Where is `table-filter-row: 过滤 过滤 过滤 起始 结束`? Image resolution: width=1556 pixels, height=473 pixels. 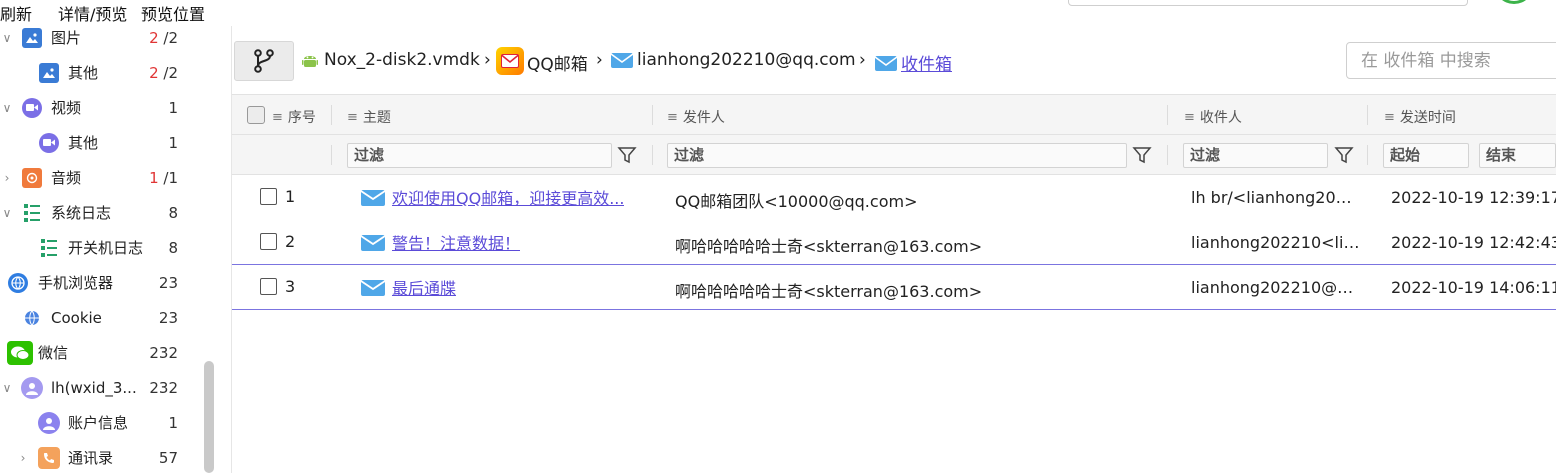 table-filter-row: 过滤 过滤 过滤 起始 结束 is located at coordinates (894, 155).